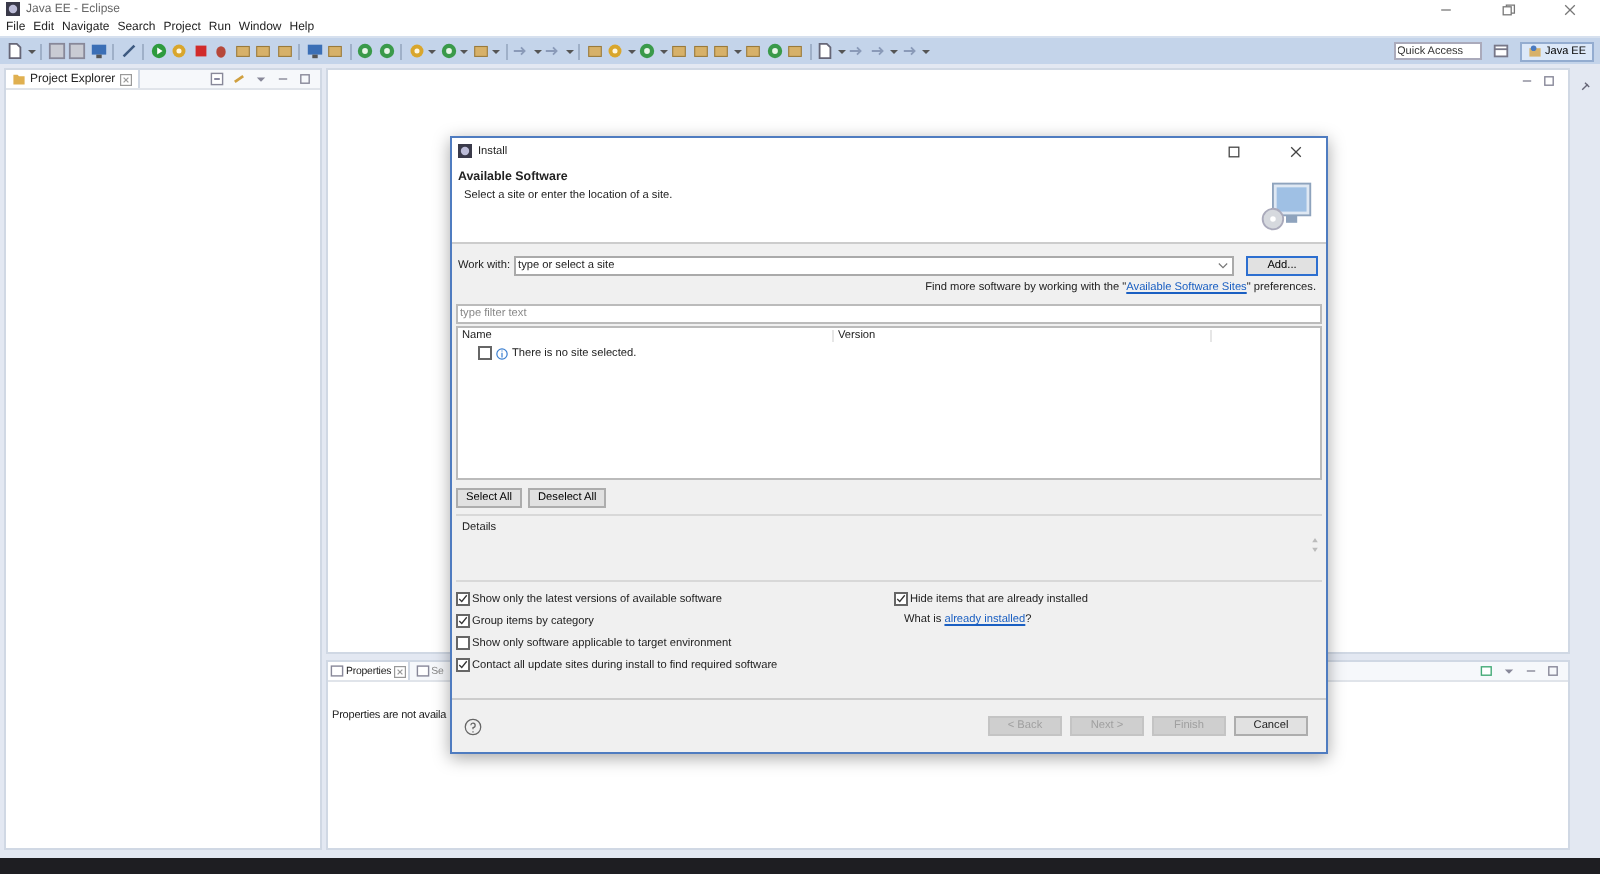  What do you see at coordinates (19, 79) in the screenshot?
I see `folder-icon` at bounding box center [19, 79].